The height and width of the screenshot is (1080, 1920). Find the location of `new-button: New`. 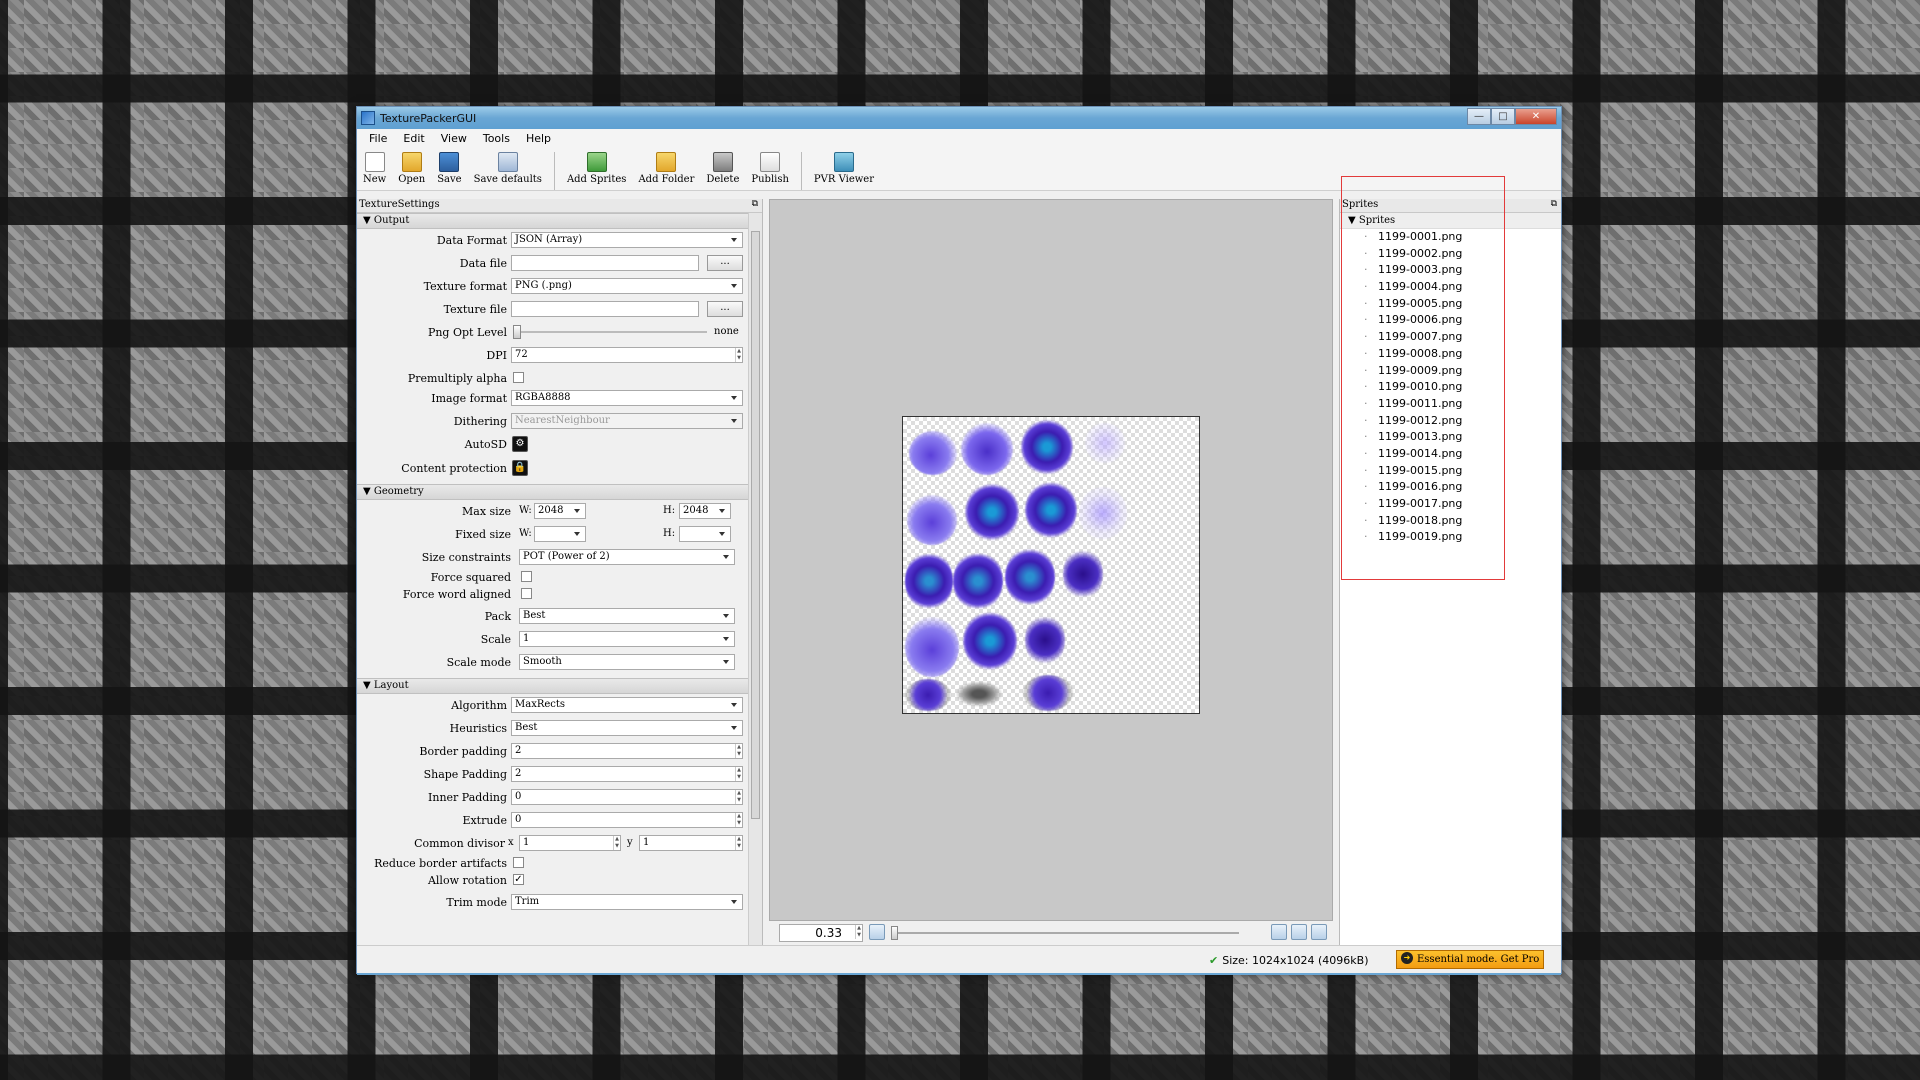

new-button: New is located at coordinates (374, 168).